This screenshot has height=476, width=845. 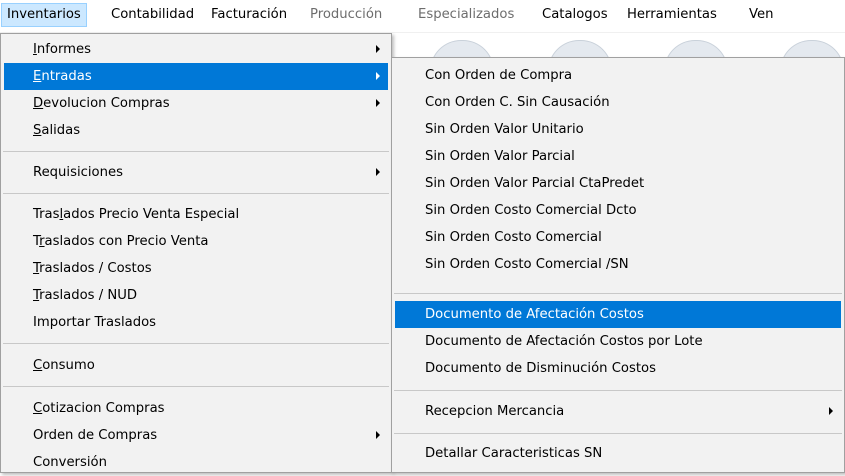 What do you see at coordinates (504, 129) in the screenshot?
I see `menu-item-label: Sin Orden Valor Unitario` at bounding box center [504, 129].